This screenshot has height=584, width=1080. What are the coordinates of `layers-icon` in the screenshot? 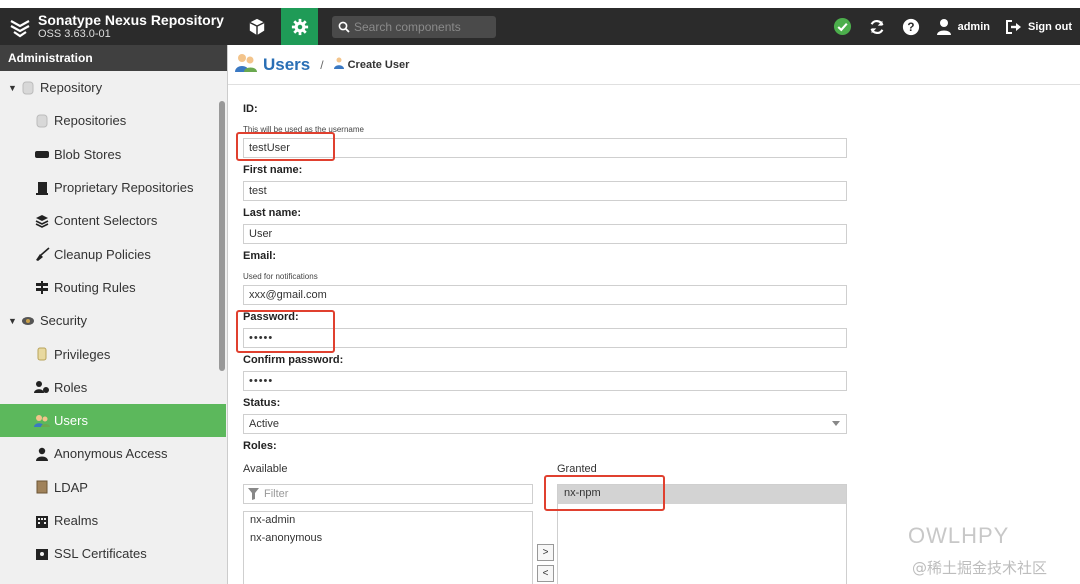 It's located at (42, 221).